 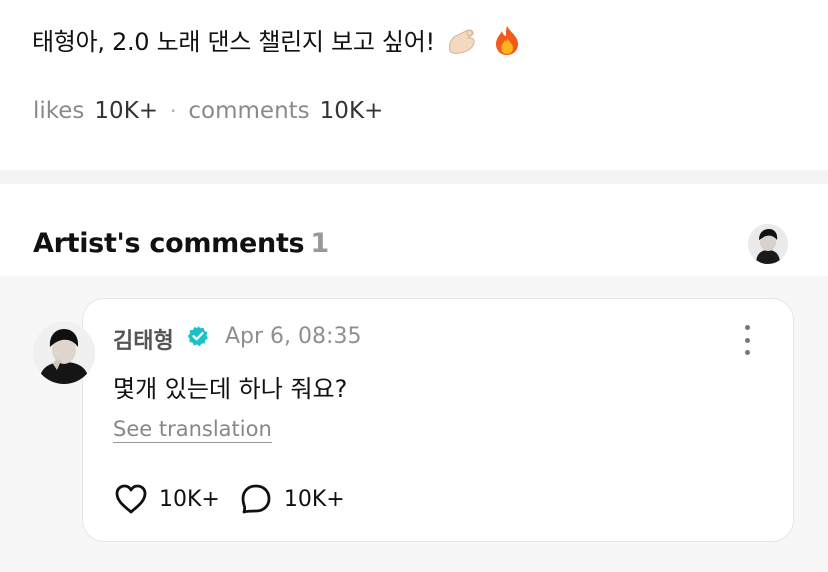 I want to click on see-translation-link: See translation, so click(x=192, y=430).